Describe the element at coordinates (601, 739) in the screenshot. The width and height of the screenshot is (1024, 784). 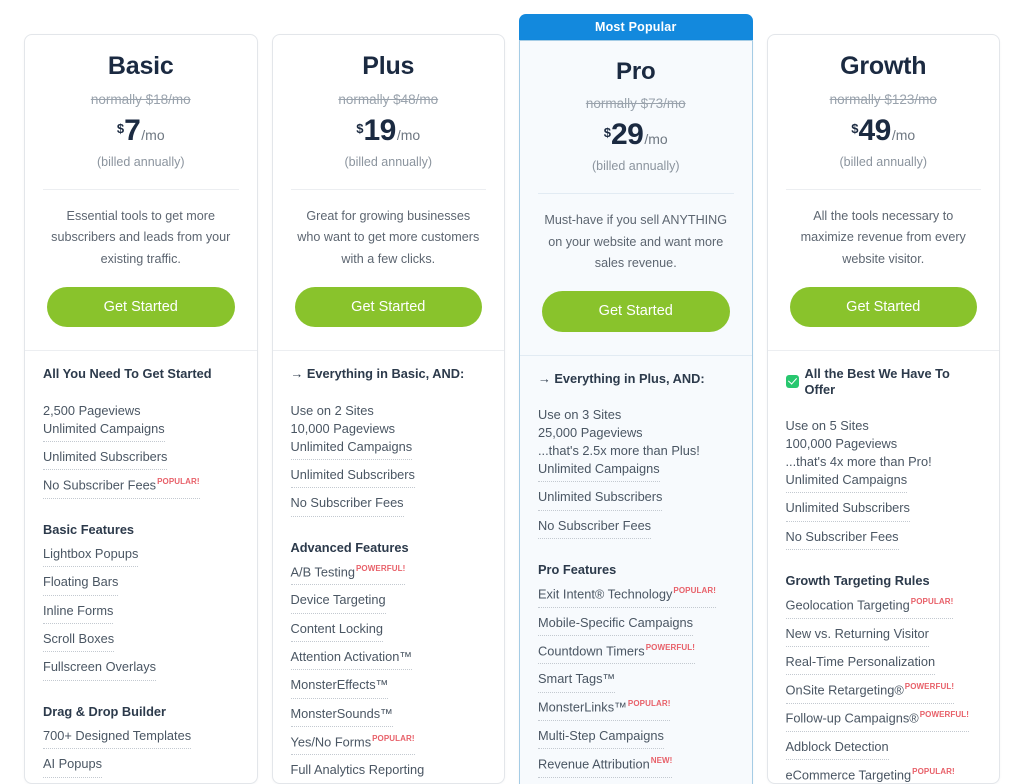
I see `feature-item: Multi-Step Campaigns` at that location.